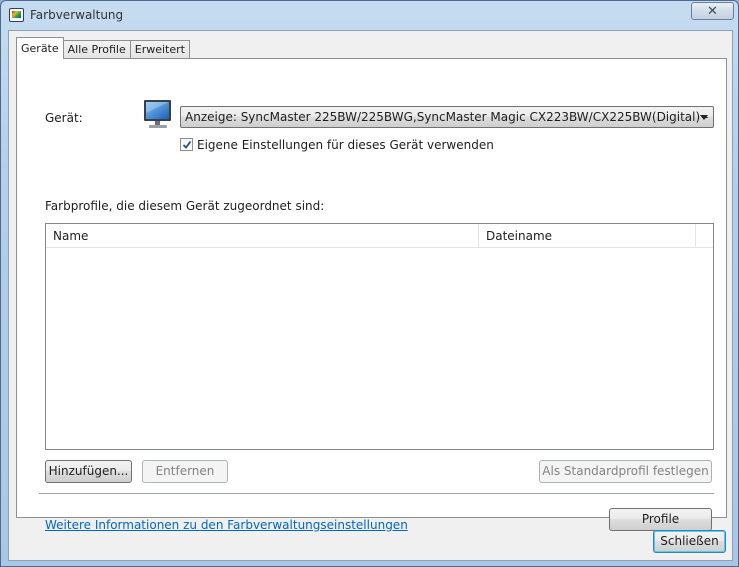 This screenshot has width=739, height=567. I want to click on device-label: Gerät:, so click(64, 118).